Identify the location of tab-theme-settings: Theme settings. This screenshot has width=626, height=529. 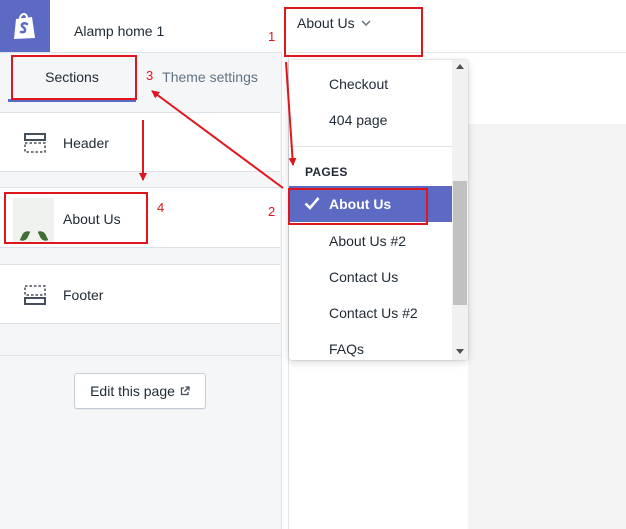
(210, 77).